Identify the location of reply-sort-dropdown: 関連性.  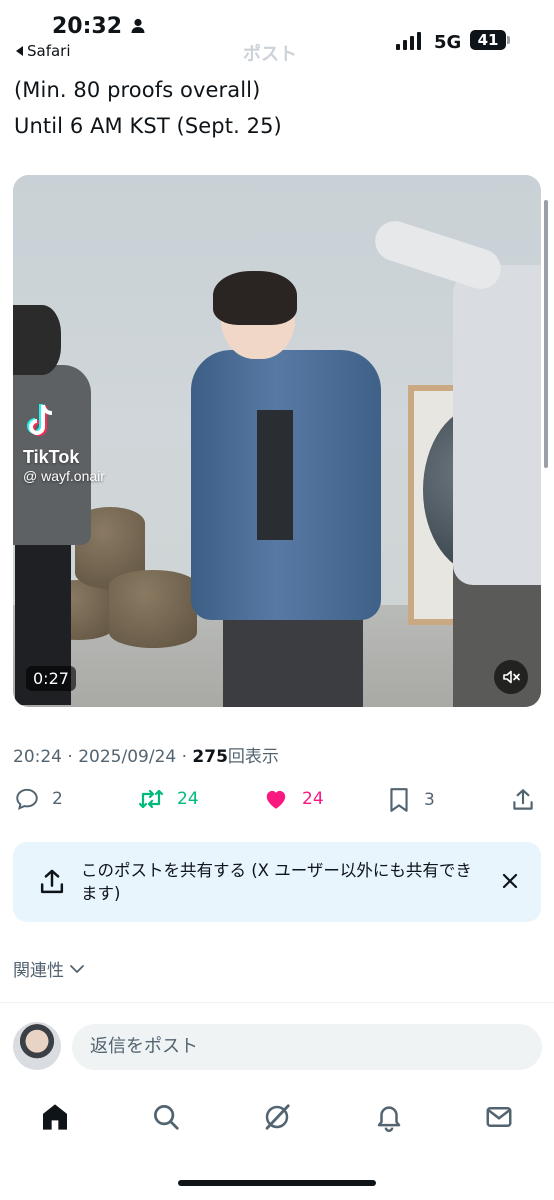
(49, 968).